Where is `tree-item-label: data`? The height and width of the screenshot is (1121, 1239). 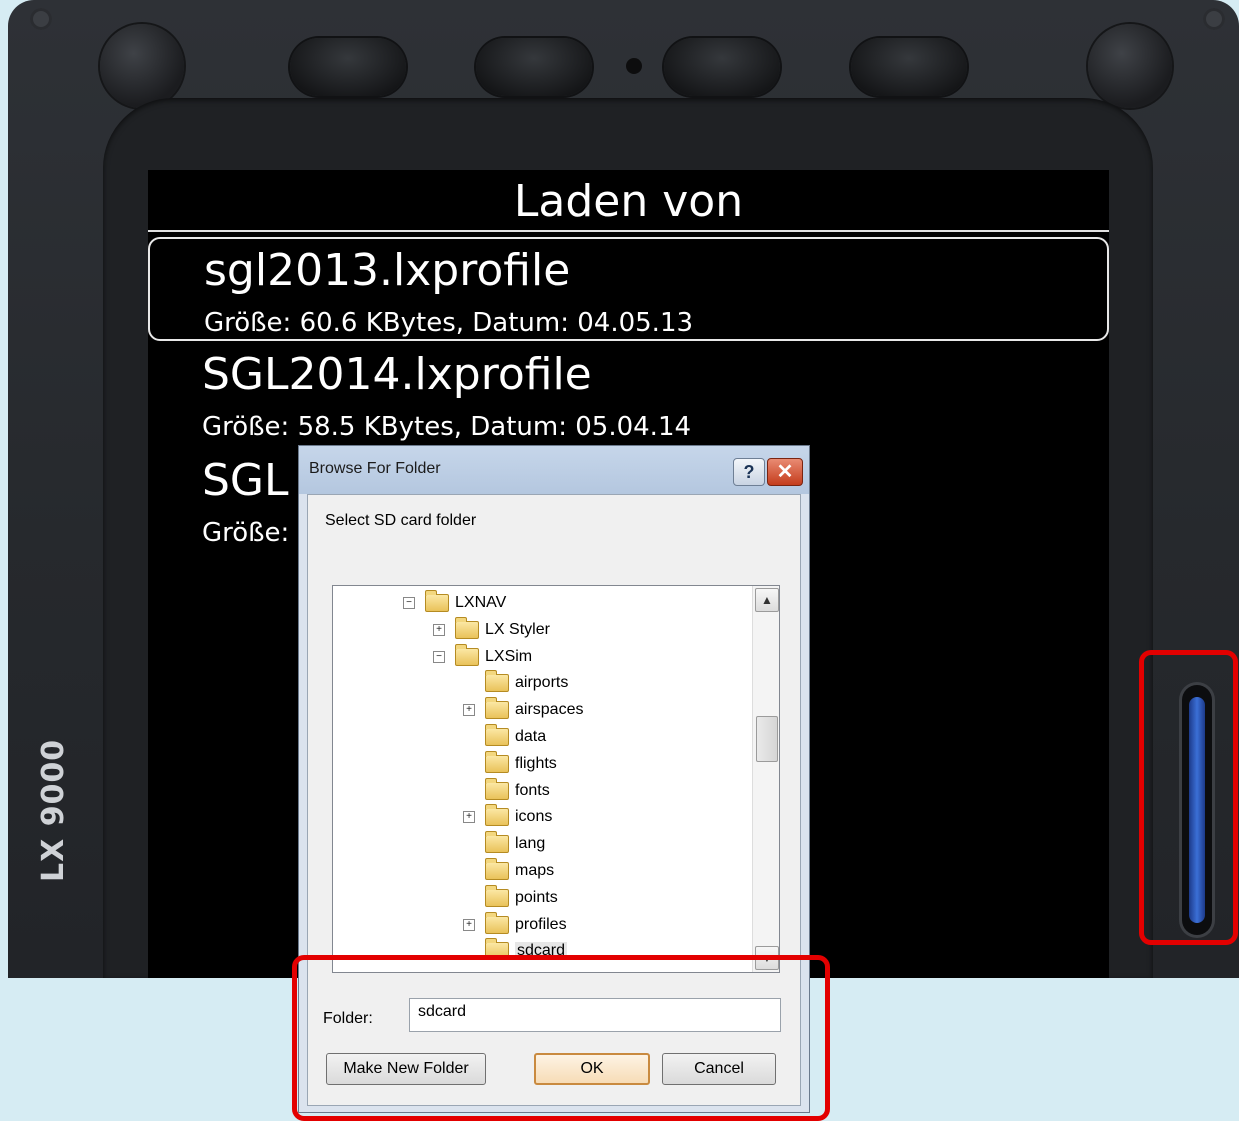 tree-item-label: data is located at coordinates (531, 736).